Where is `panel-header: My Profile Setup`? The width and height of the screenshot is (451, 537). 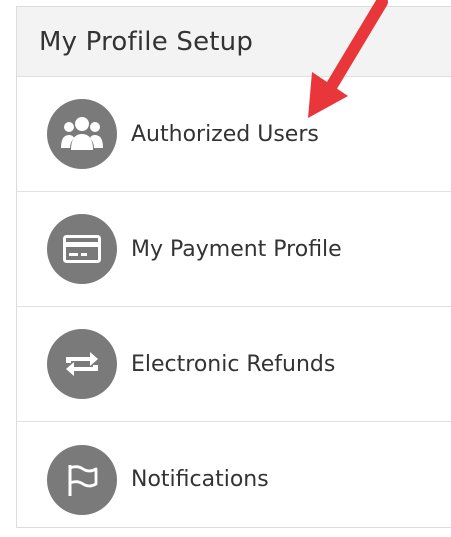 panel-header: My Profile Setup is located at coordinates (234, 42).